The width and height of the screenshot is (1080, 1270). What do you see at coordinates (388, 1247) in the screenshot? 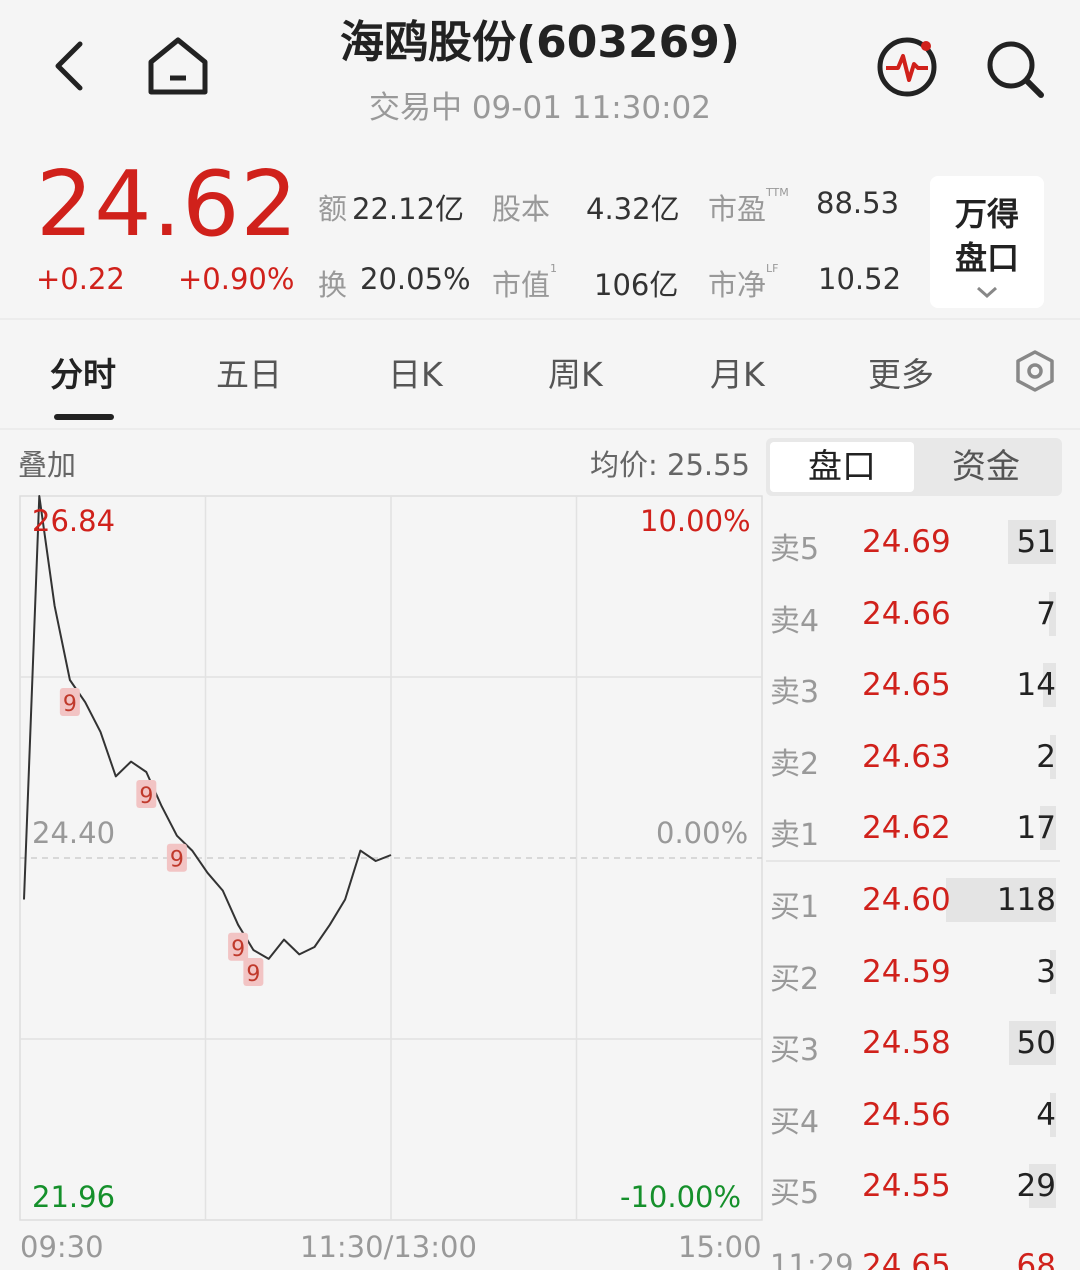
I see `time-mid: 11:30/13:00` at bounding box center [388, 1247].